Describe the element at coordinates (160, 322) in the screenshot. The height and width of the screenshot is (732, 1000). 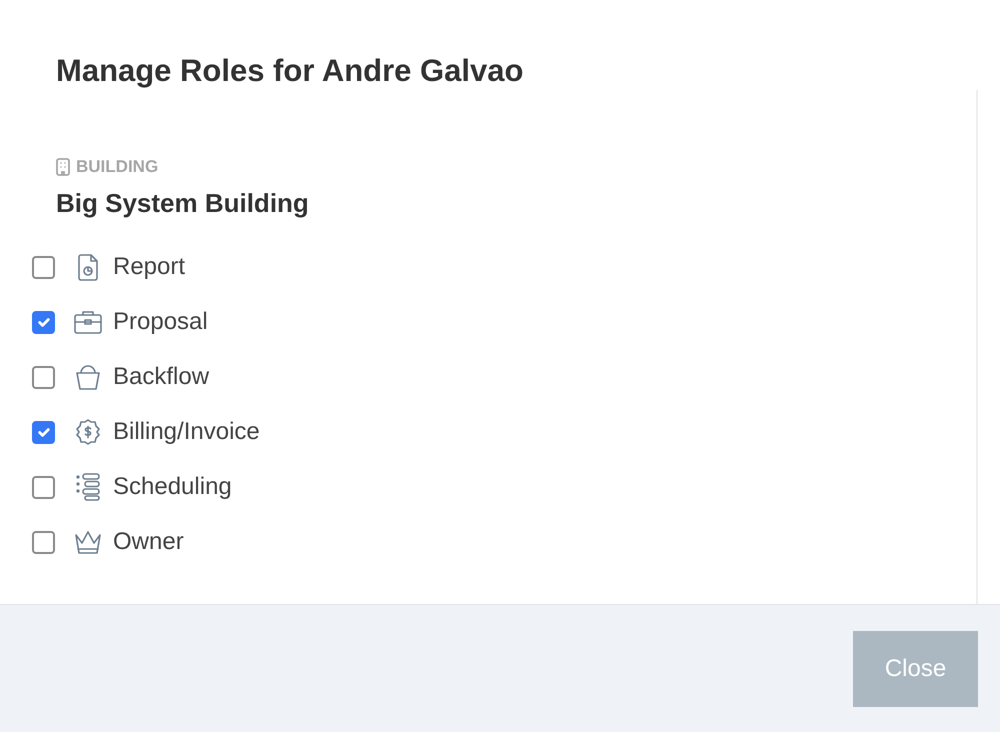
I see `role-label: Proposal` at that location.